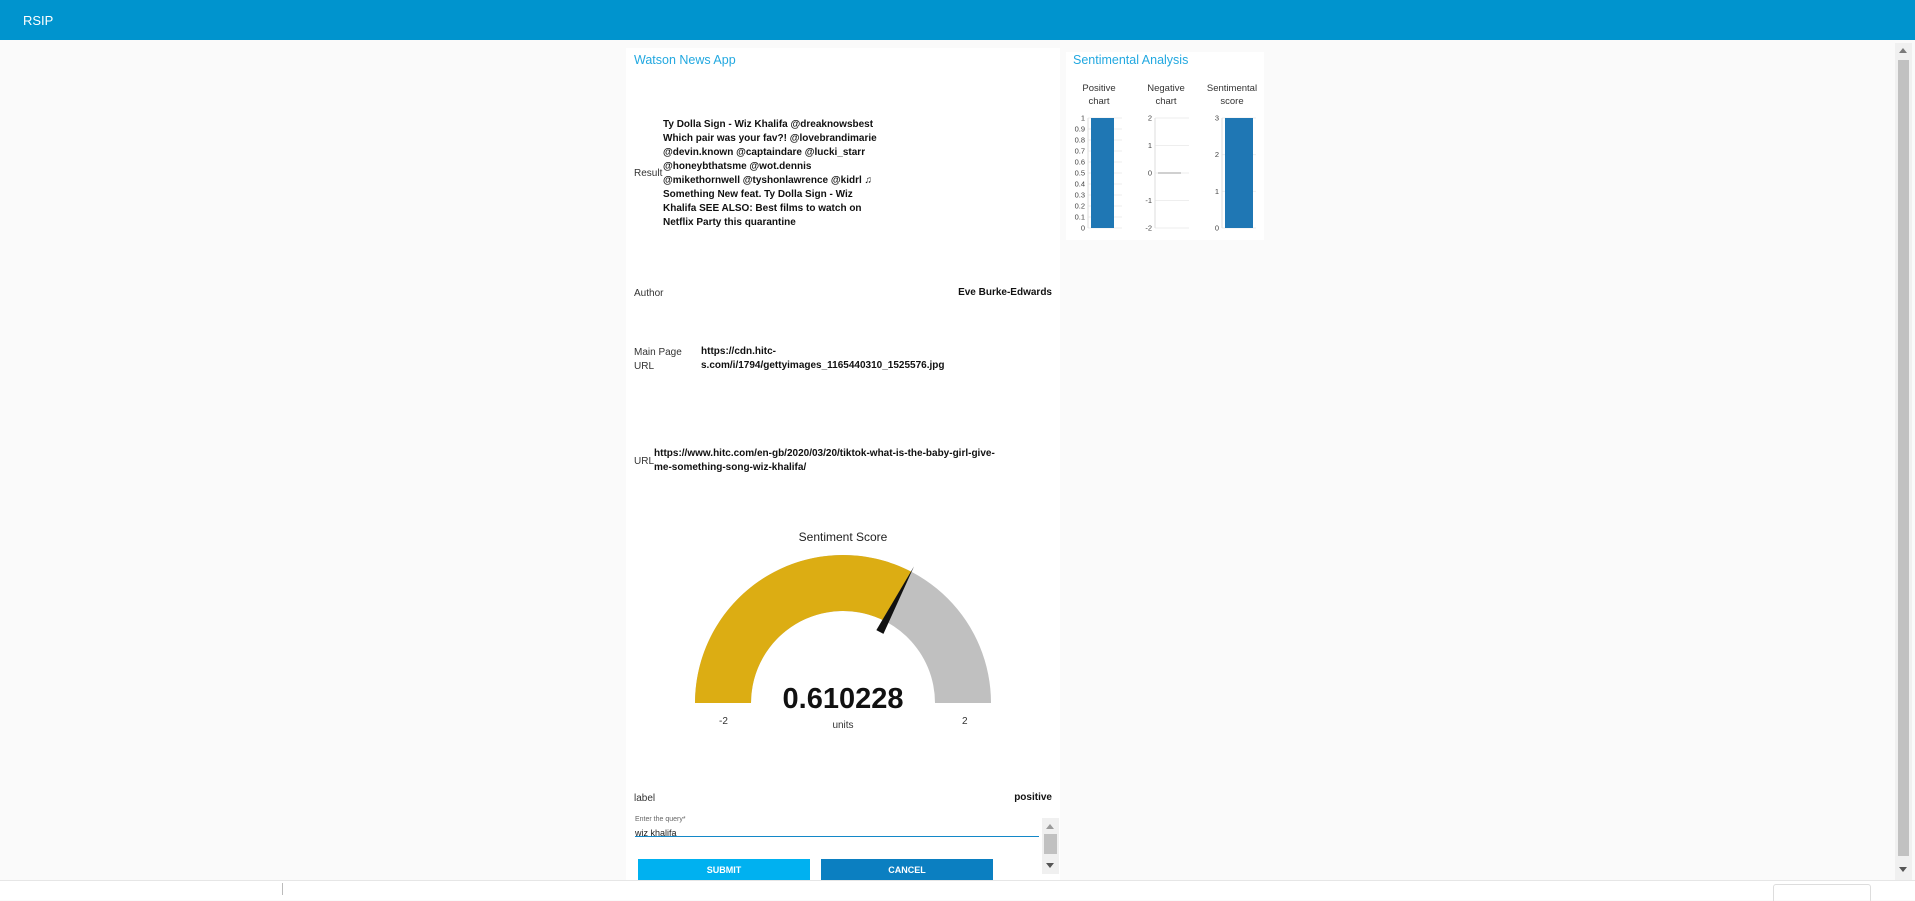  What do you see at coordinates (907, 869) in the screenshot?
I see `cancel-button: CANCEL` at bounding box center [907, 869].